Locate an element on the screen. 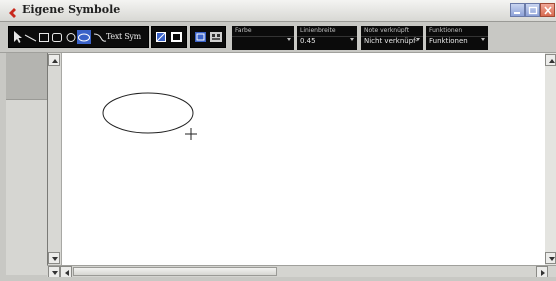  line-width-field: Linienbreite 0.45 is located at coordinates (327, 38).